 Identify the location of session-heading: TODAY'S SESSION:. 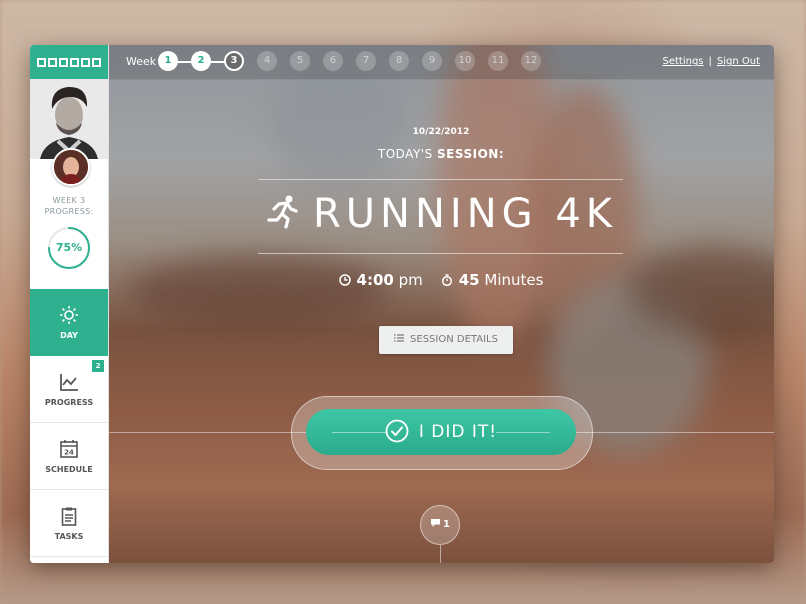
(441, 154).